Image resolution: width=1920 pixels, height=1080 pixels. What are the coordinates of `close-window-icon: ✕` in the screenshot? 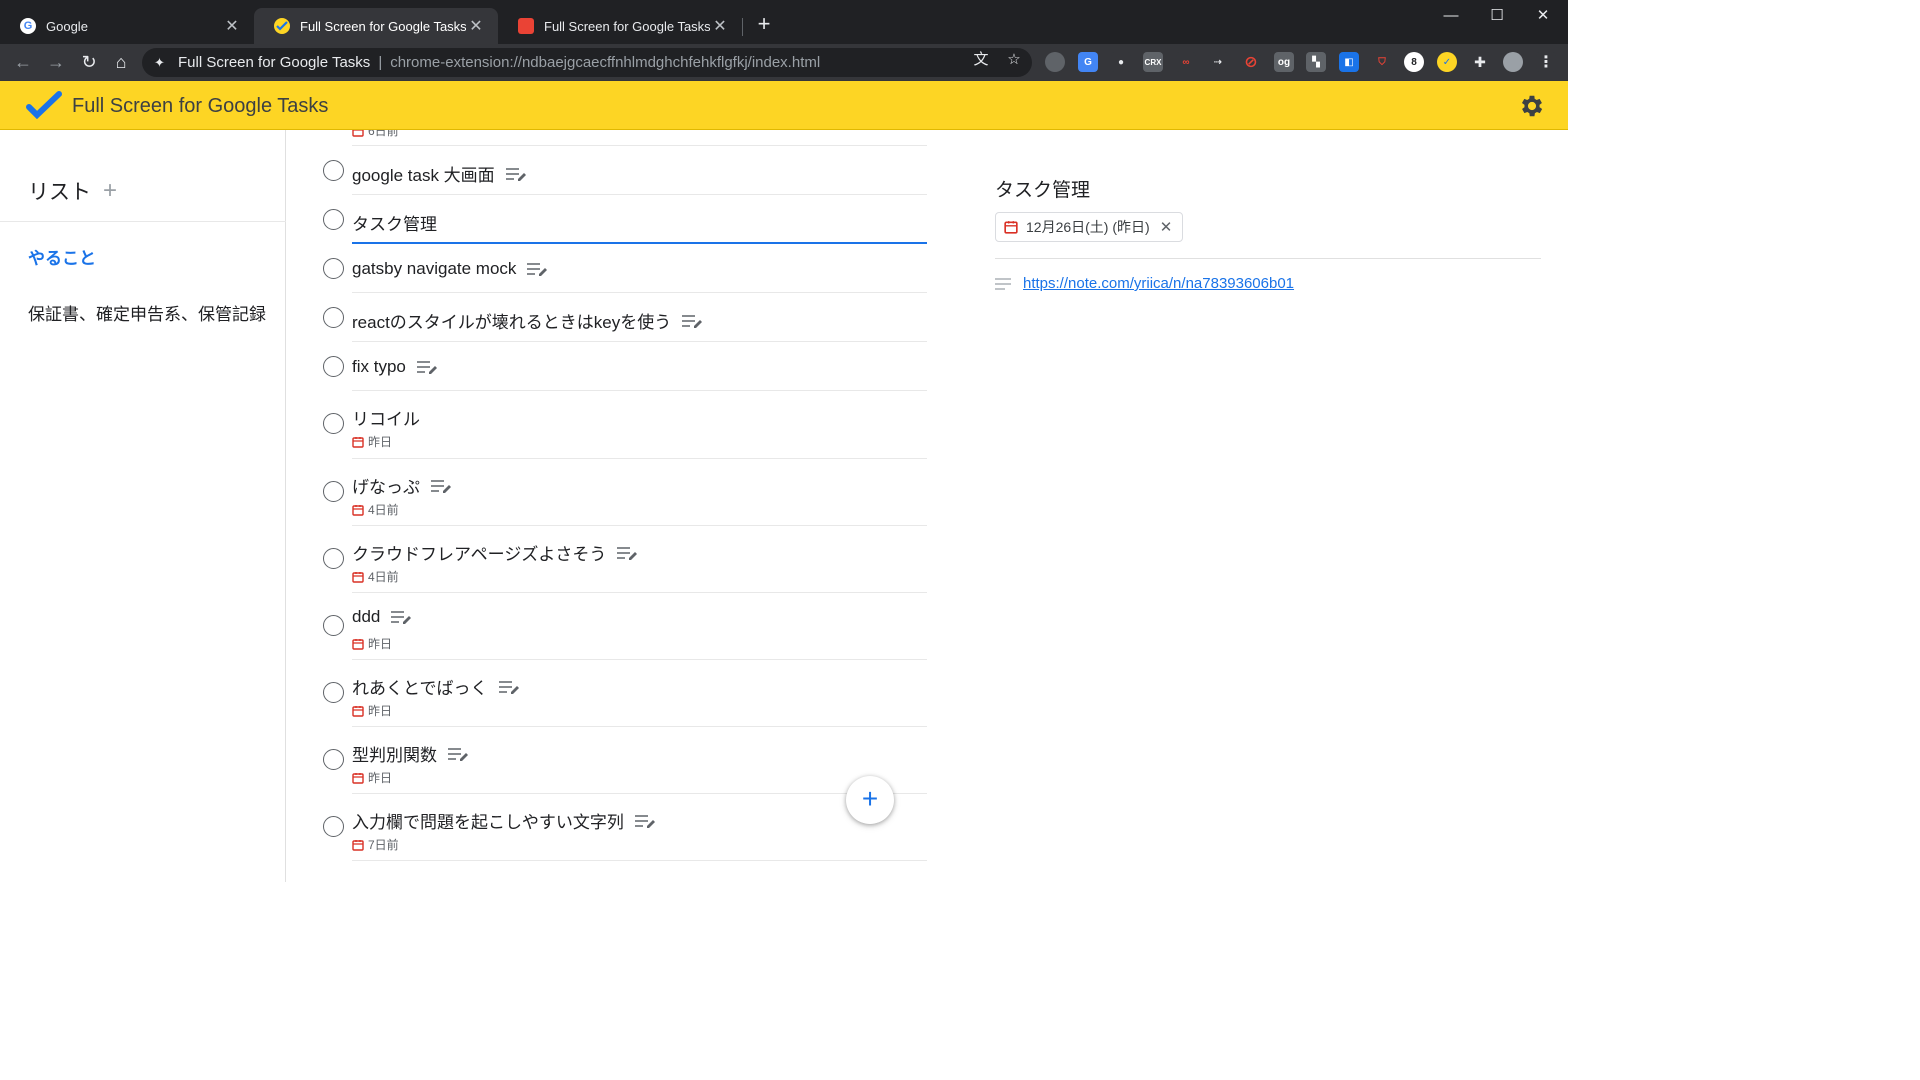 It's located at (1543, 16).